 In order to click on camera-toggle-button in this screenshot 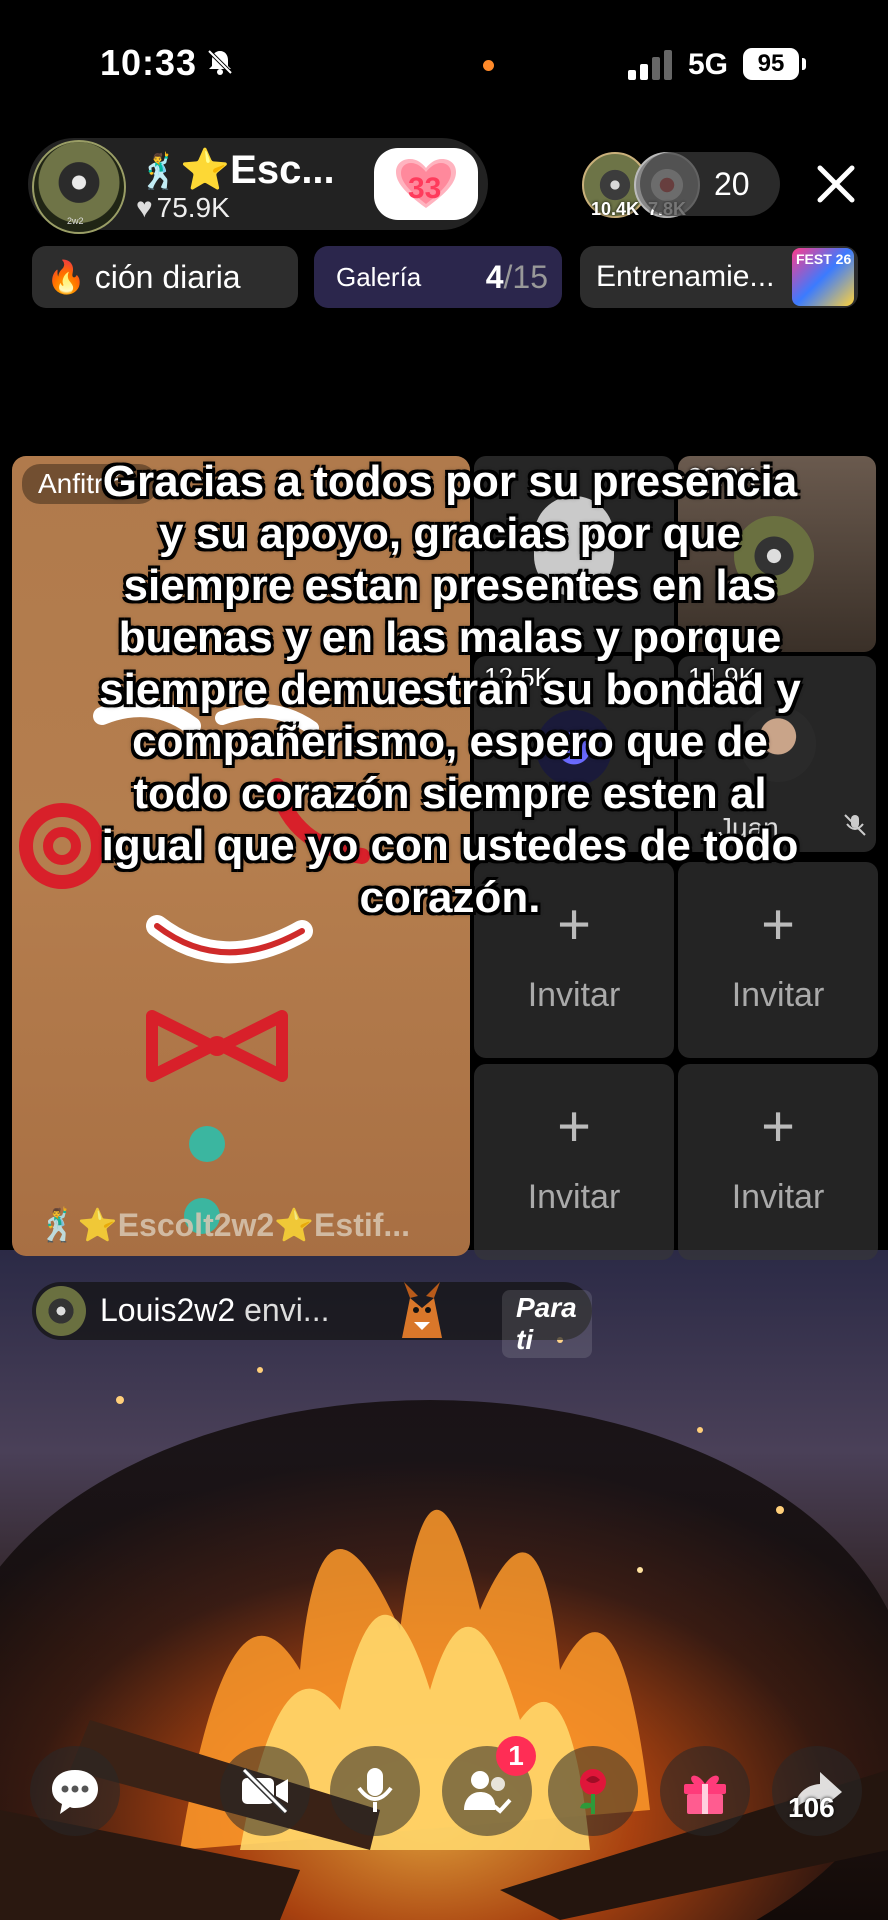, I will do `click(265, 1791)`.